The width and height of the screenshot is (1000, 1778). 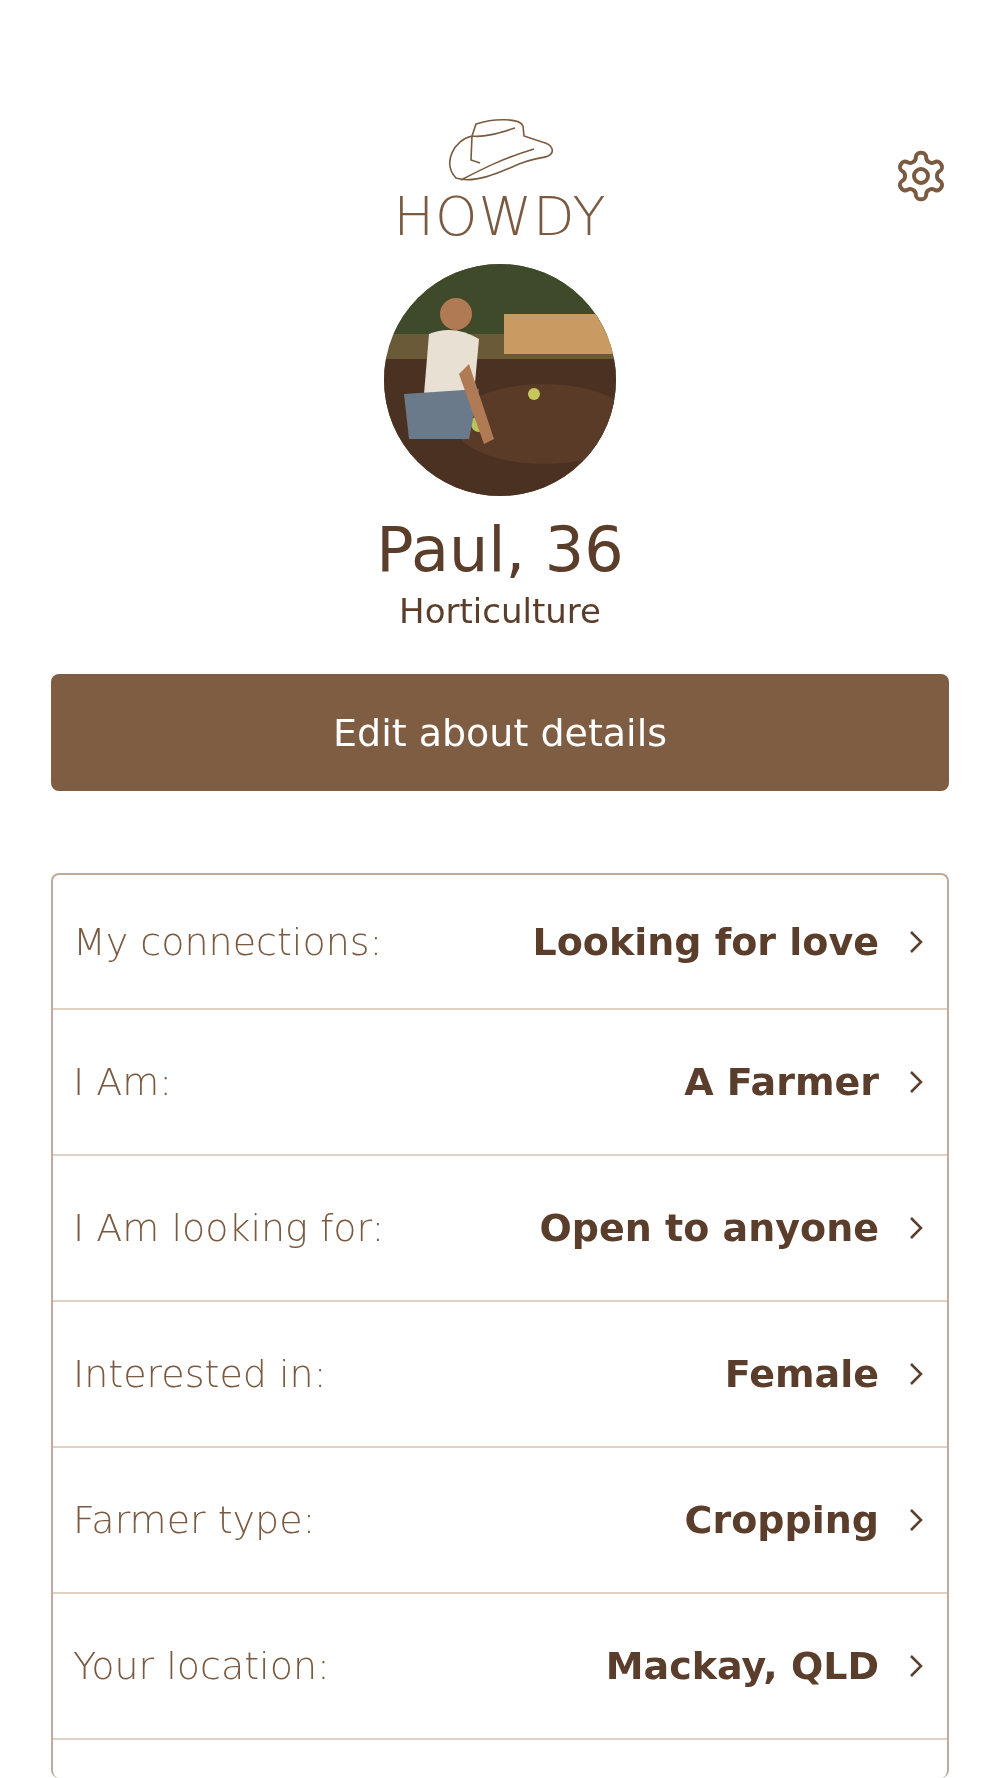 What do you see at coordinates (229, 1228) in the screenshot?
I see `detail-label: I Am looking for:` at bounding box center [229, 1228].